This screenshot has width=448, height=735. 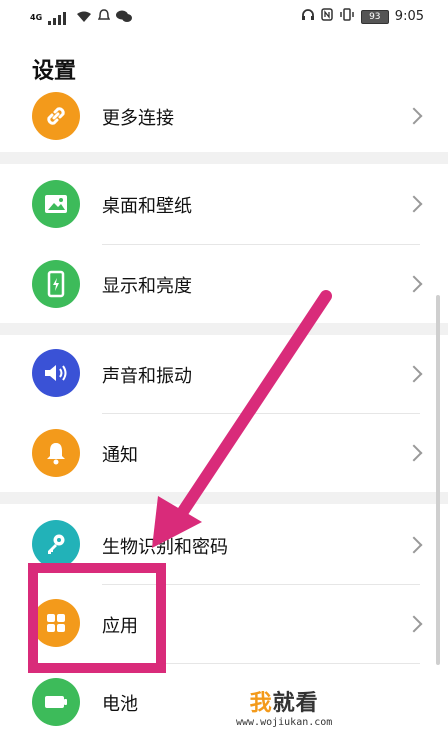 What do you see at coordinates (224, 699) in the screenshot?
I see `settings-item-battery: 电池` at bounding box center [224, 699].